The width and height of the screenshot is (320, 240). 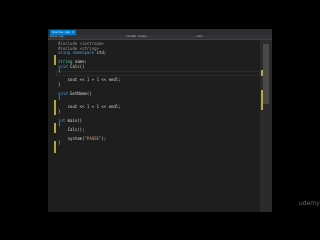 I want to click on vertical-scrollbar, so click(x=266, y=126).